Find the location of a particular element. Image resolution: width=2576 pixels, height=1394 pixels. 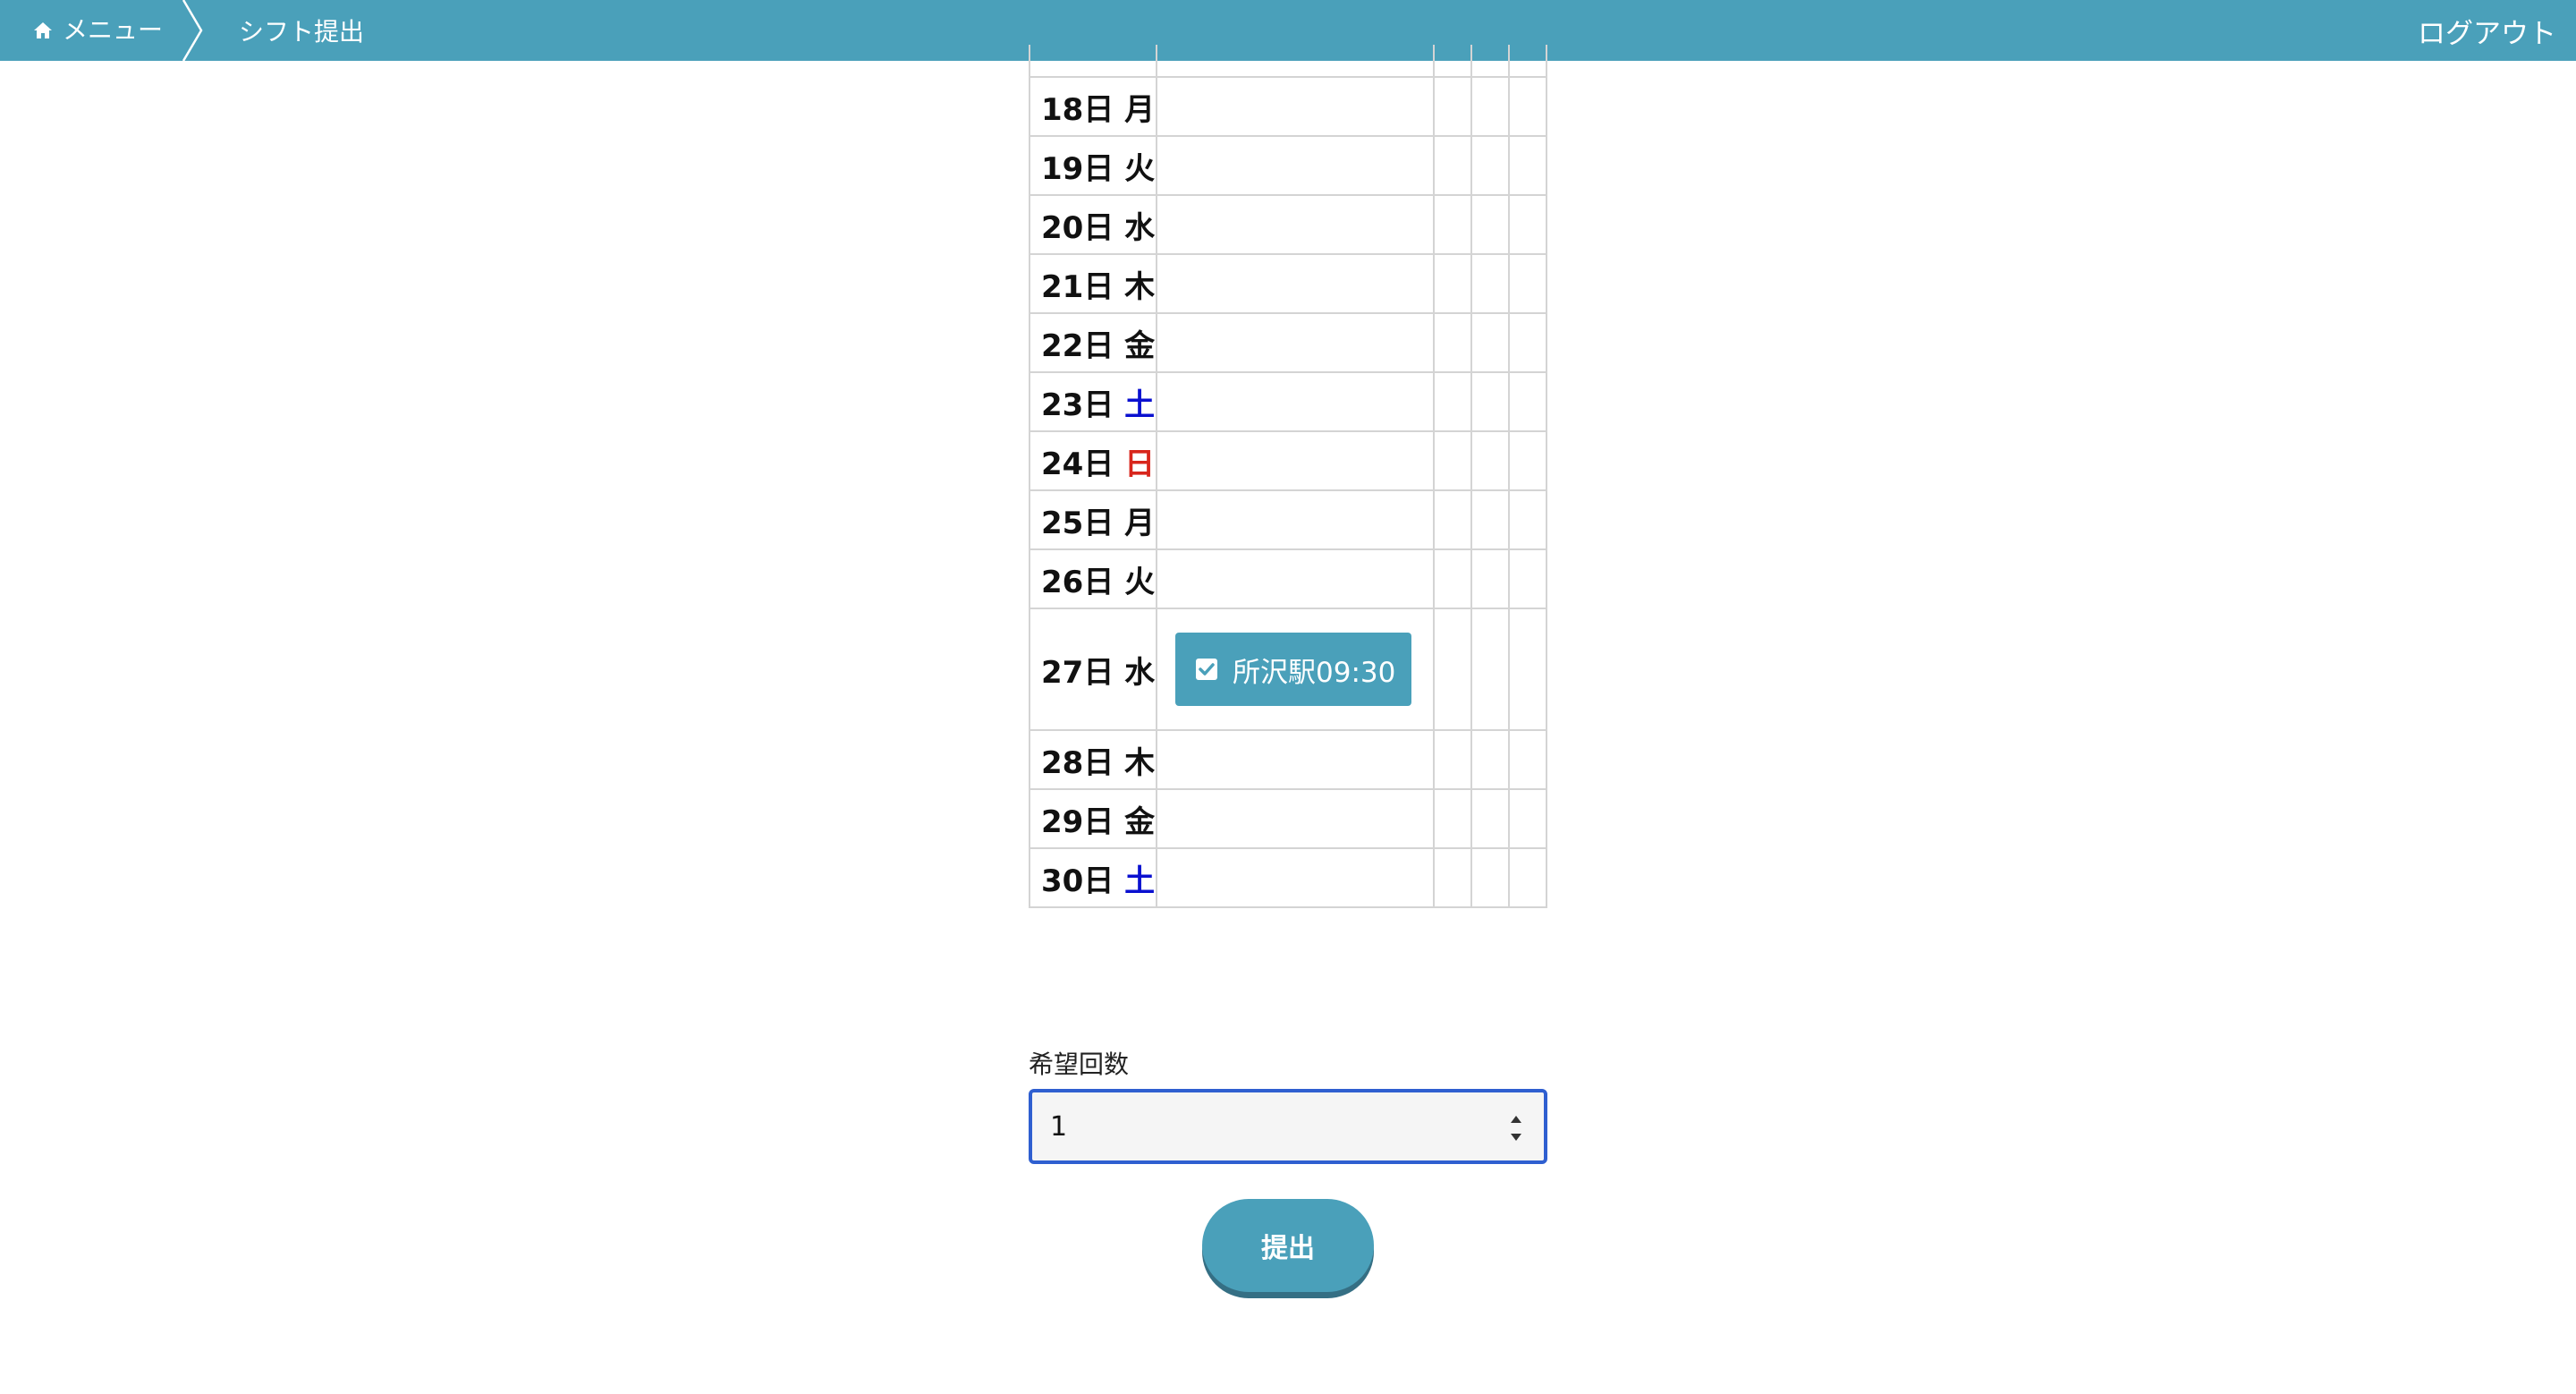

day-cell: 24日 日 is located at coordinates (1093, 461).